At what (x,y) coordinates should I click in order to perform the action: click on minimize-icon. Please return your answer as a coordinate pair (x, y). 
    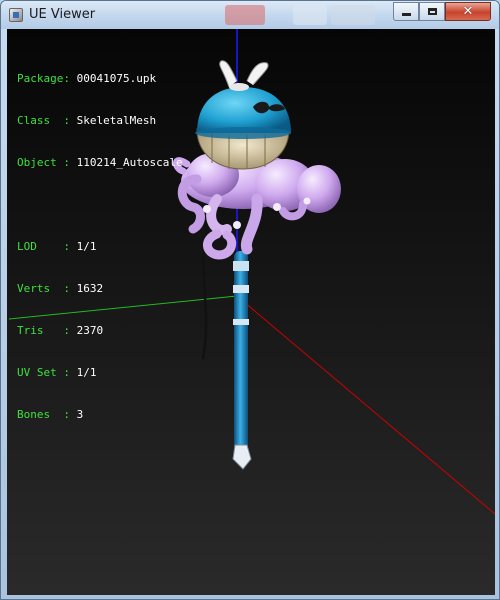
    Looking at the image, I should click on (406, 14).